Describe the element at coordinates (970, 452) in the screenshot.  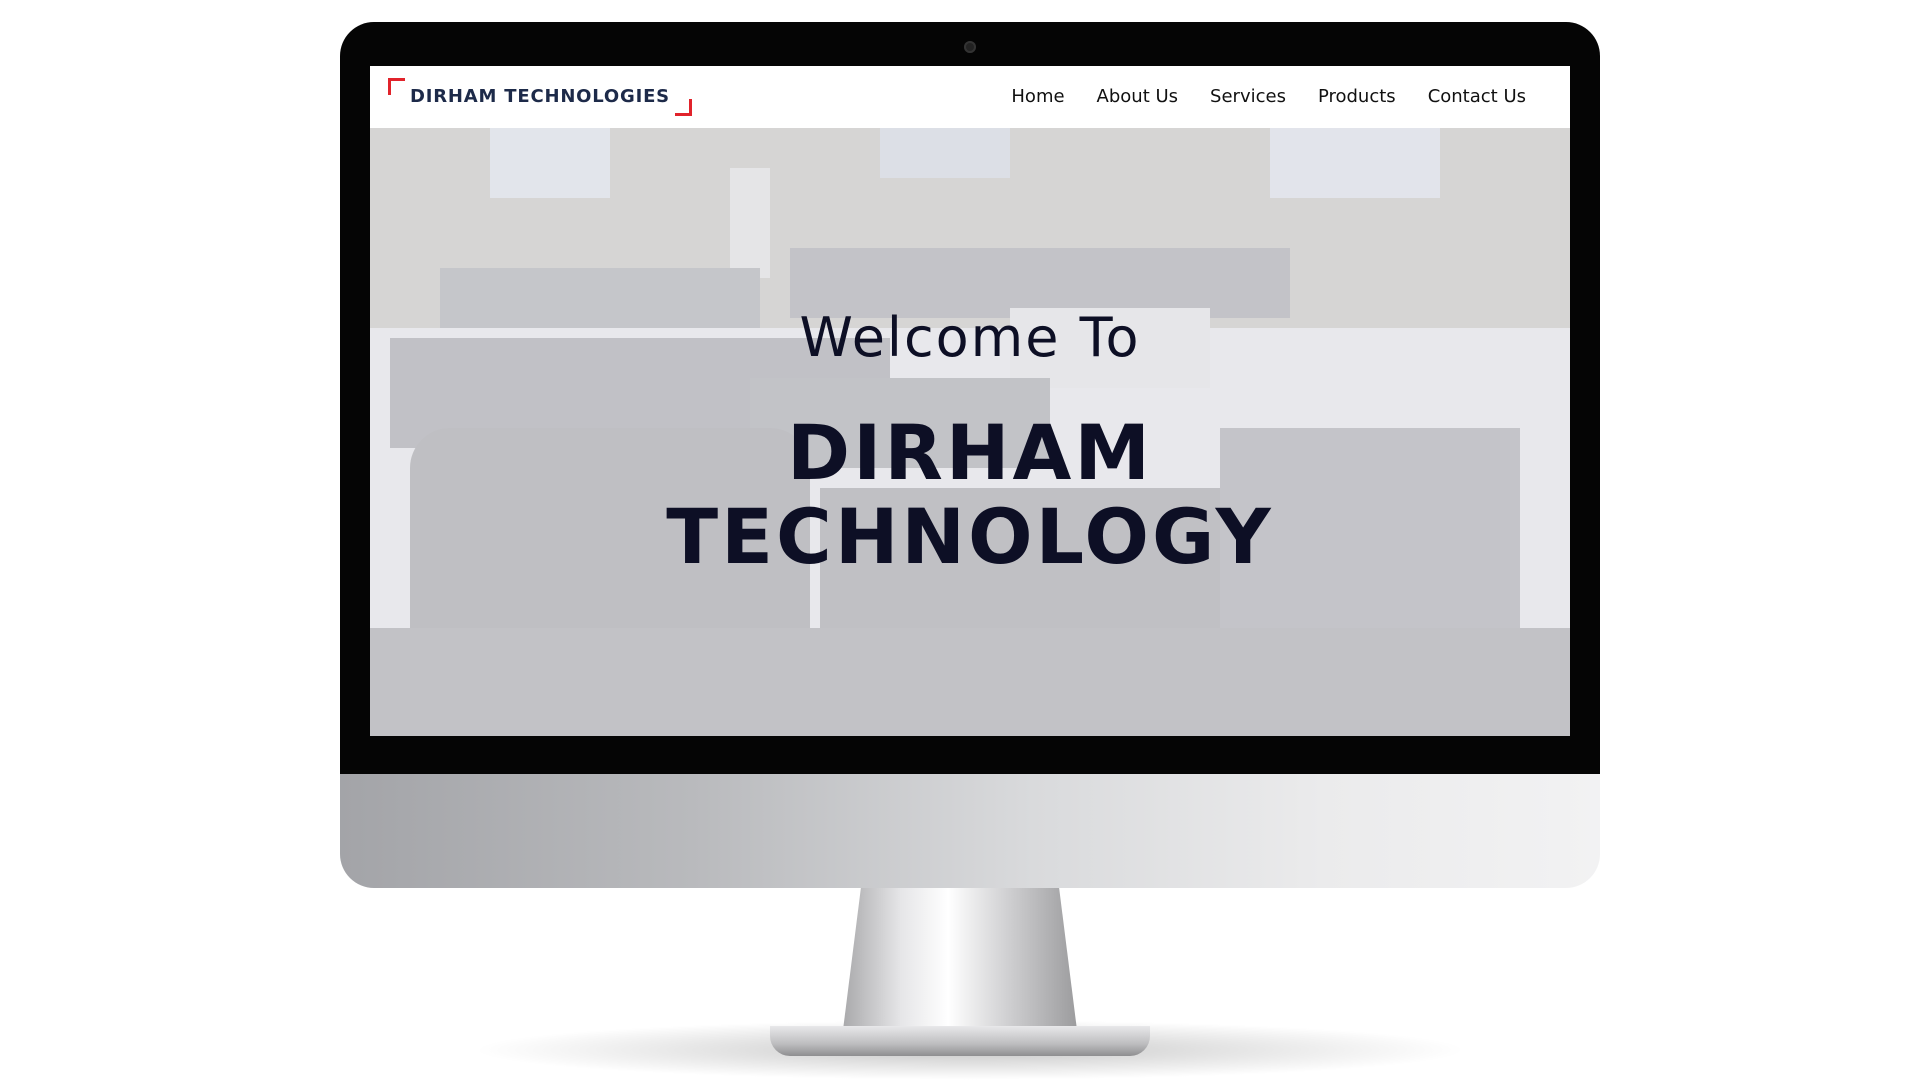
I see `hero-title-line-1: DIRHAM` at that location.